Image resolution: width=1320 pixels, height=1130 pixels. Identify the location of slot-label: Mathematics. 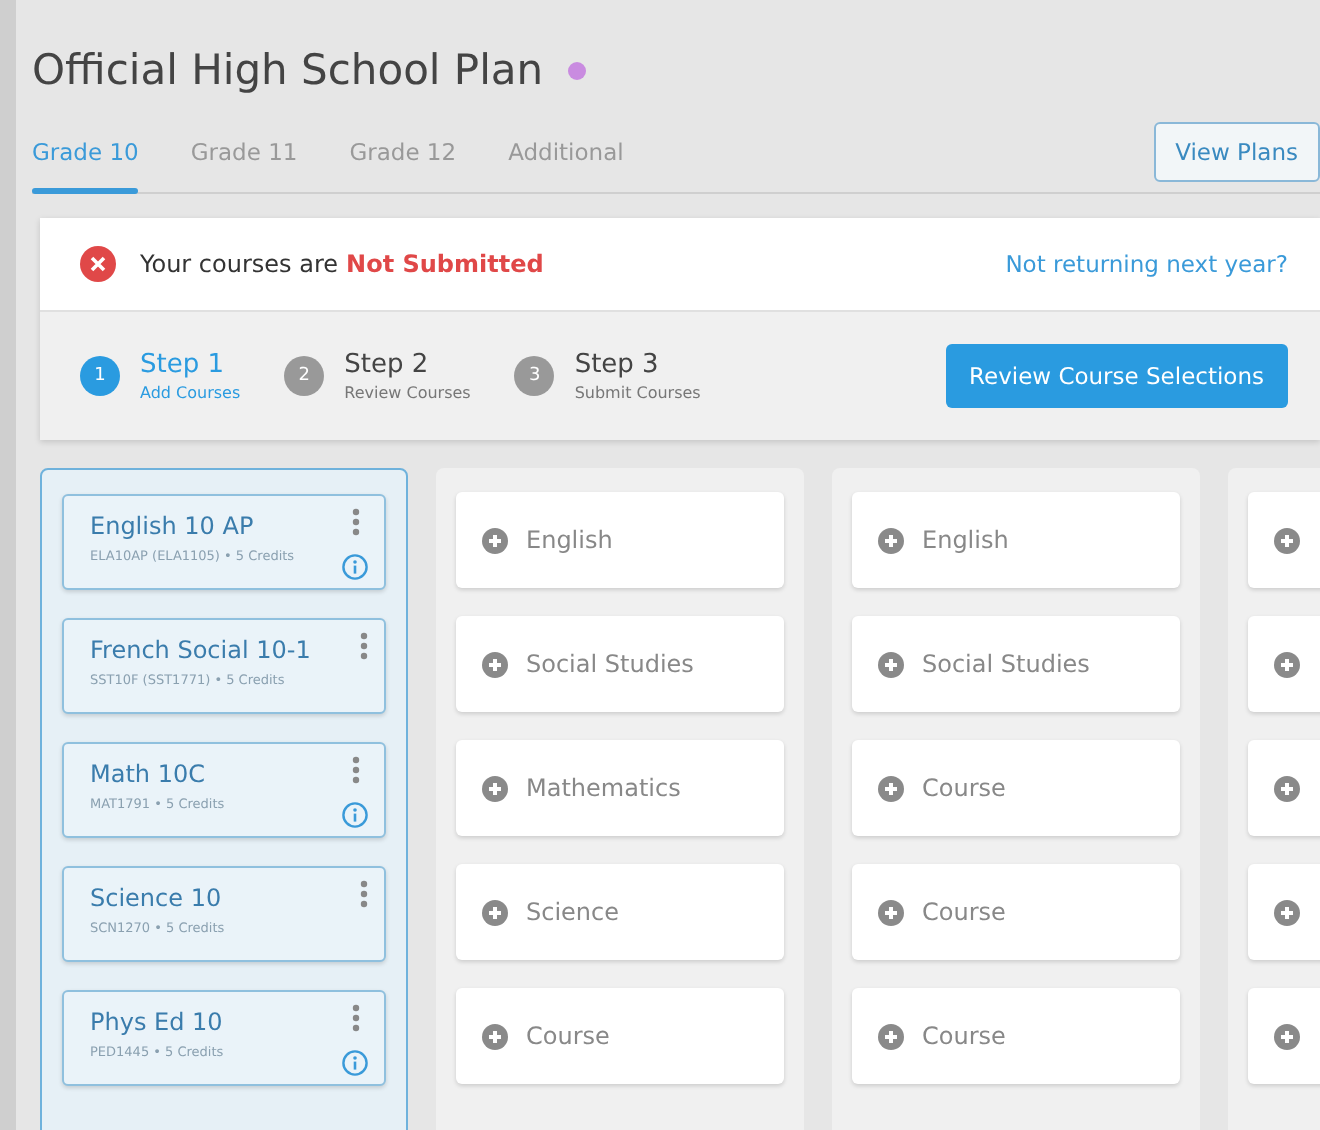
(603, 788).